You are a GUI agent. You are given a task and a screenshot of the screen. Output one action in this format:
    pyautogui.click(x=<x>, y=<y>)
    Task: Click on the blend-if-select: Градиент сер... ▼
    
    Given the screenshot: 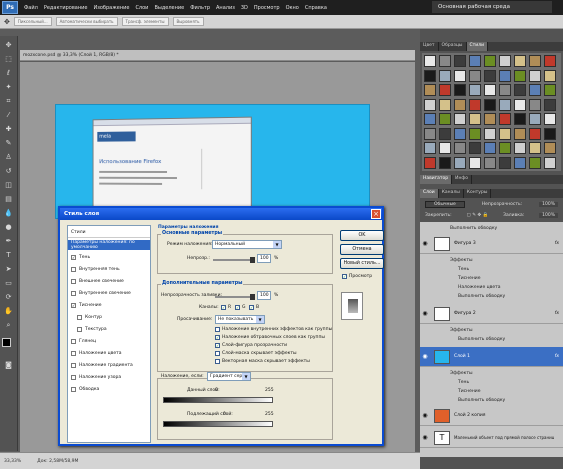 What is the action you would take?
    pyautogui.click(x=229, y=376)
    